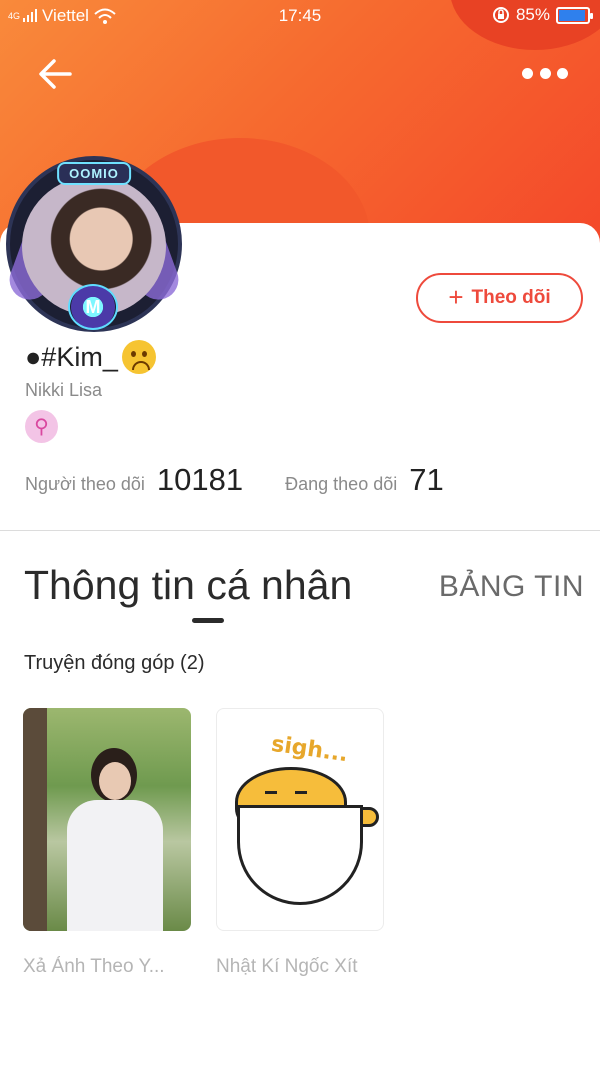 This screenshot has width=600, height=1067. What do you see at coordinates (300, 967) in the screenshot?
I see `story-title: Nhật Kí Ngốc Xít` at bounding box center [300, 967].